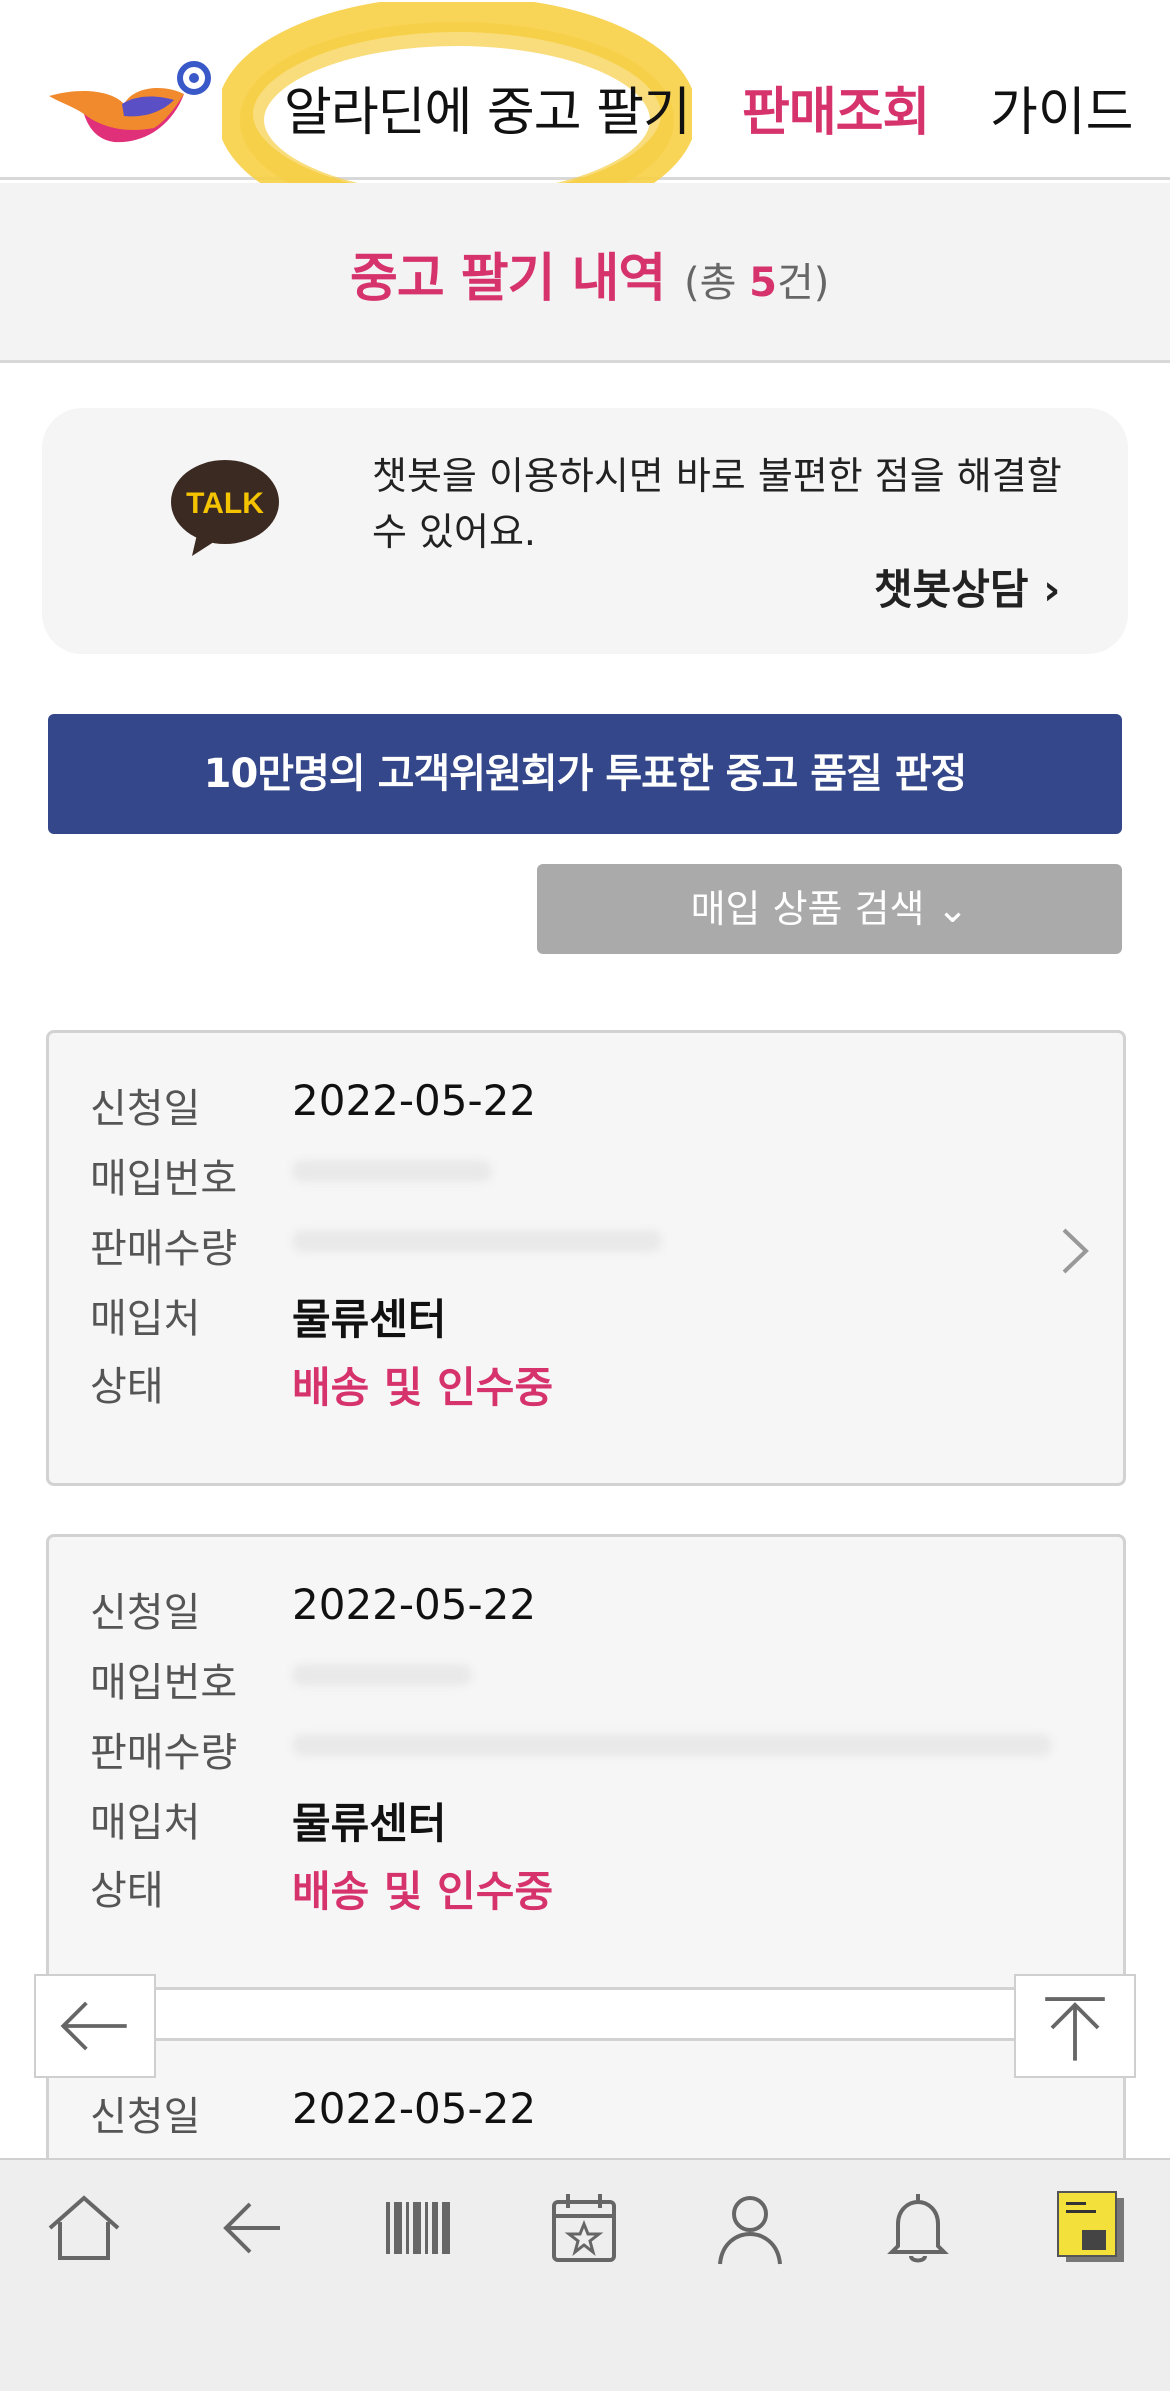 The height and width of the screenshot is (2391, 1170). I want to click on book-thumbnail-icon, so click(1092, 2228).